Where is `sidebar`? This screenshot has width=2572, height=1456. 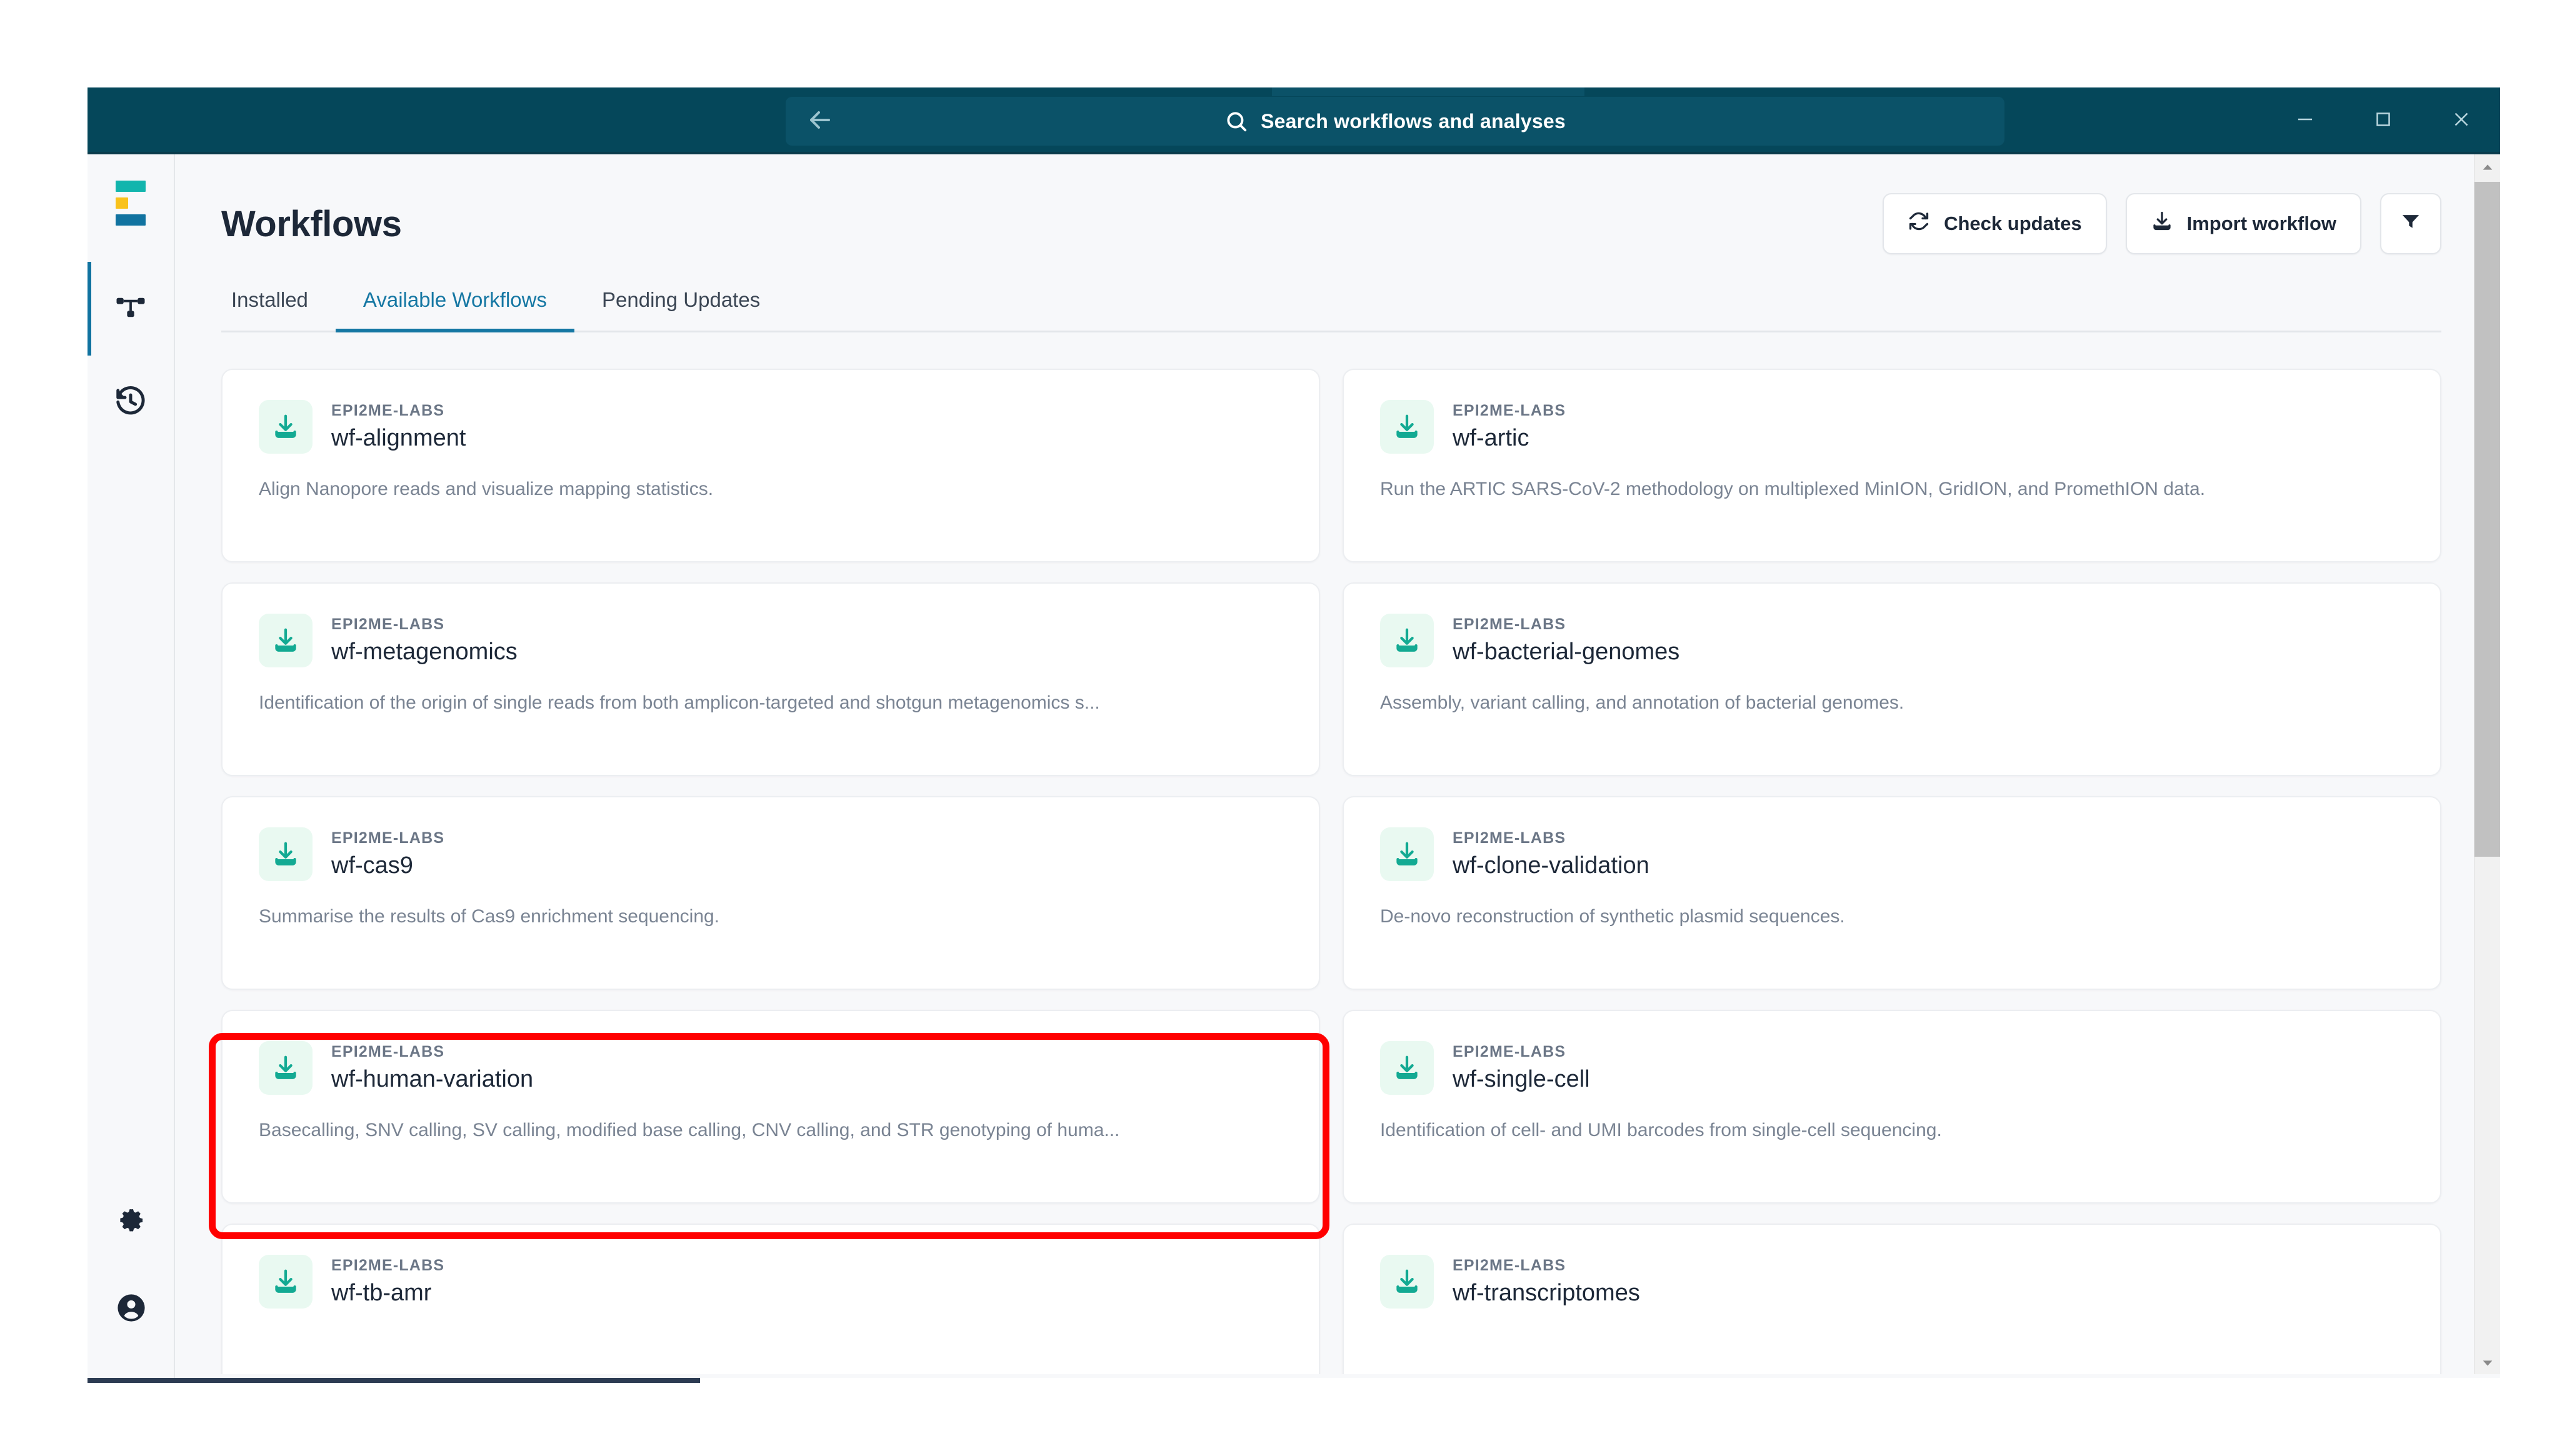 sidebar is located at coordinates (131, 766).